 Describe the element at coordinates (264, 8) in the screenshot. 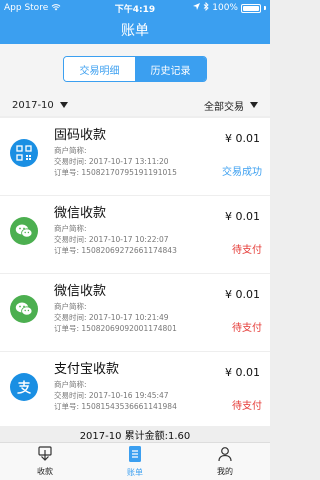

I see `battery-nub` at that location.